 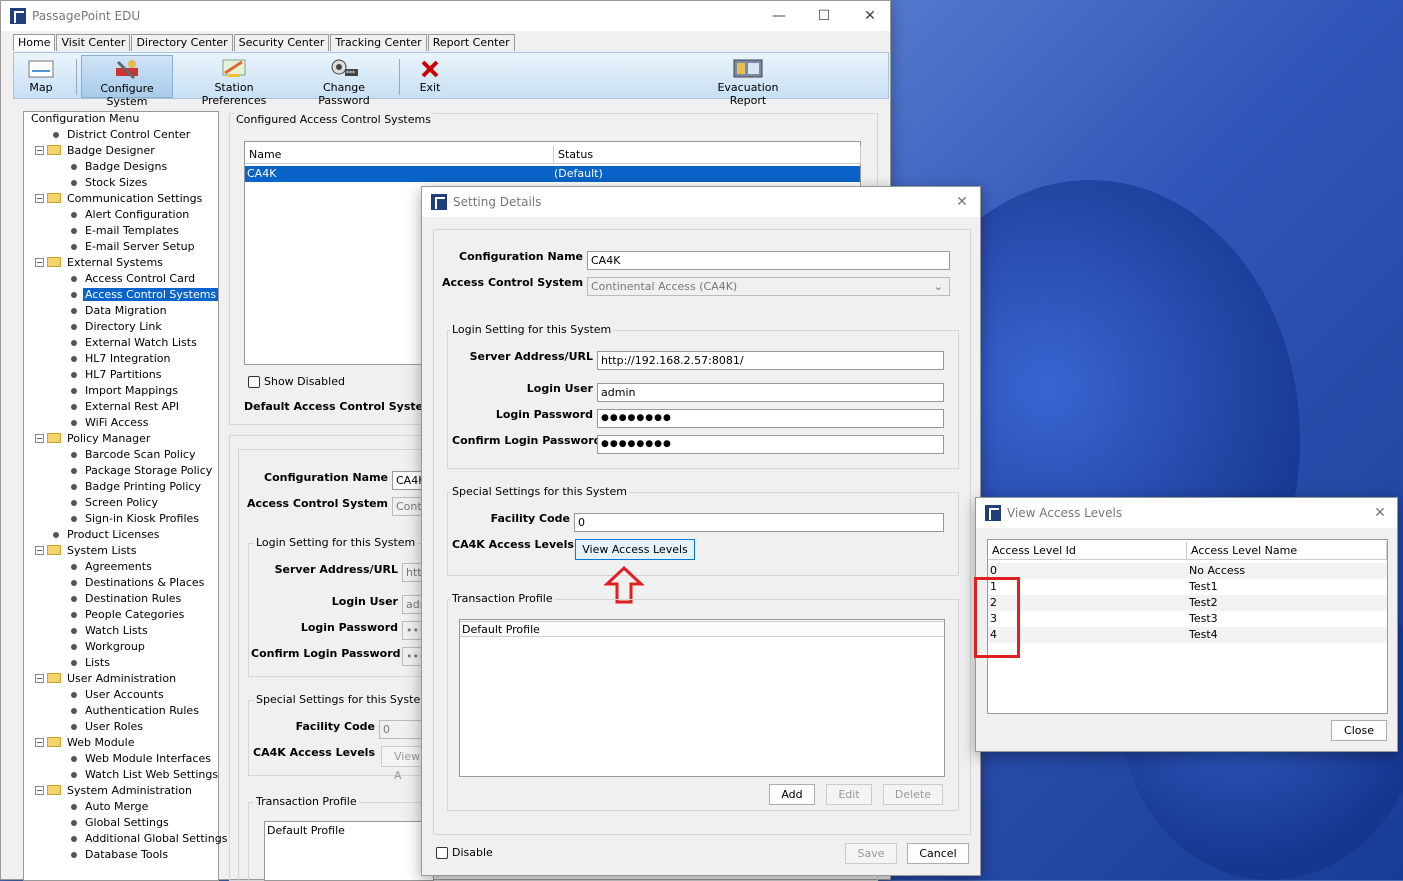 I want to click on maximize-button: ☐, so click(x=824, y=16).